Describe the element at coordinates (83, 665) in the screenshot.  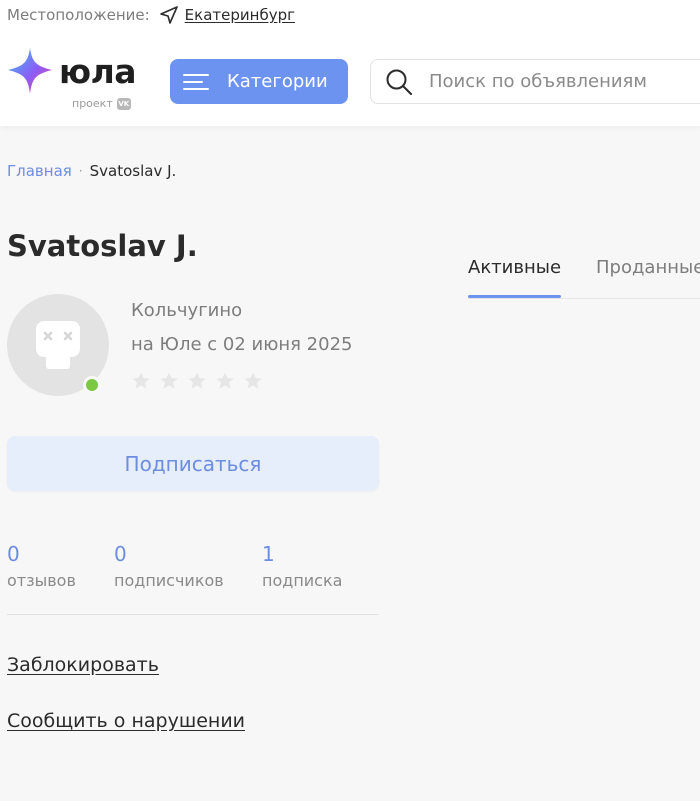
I see `block-user-link: Заблокировать` at that location.